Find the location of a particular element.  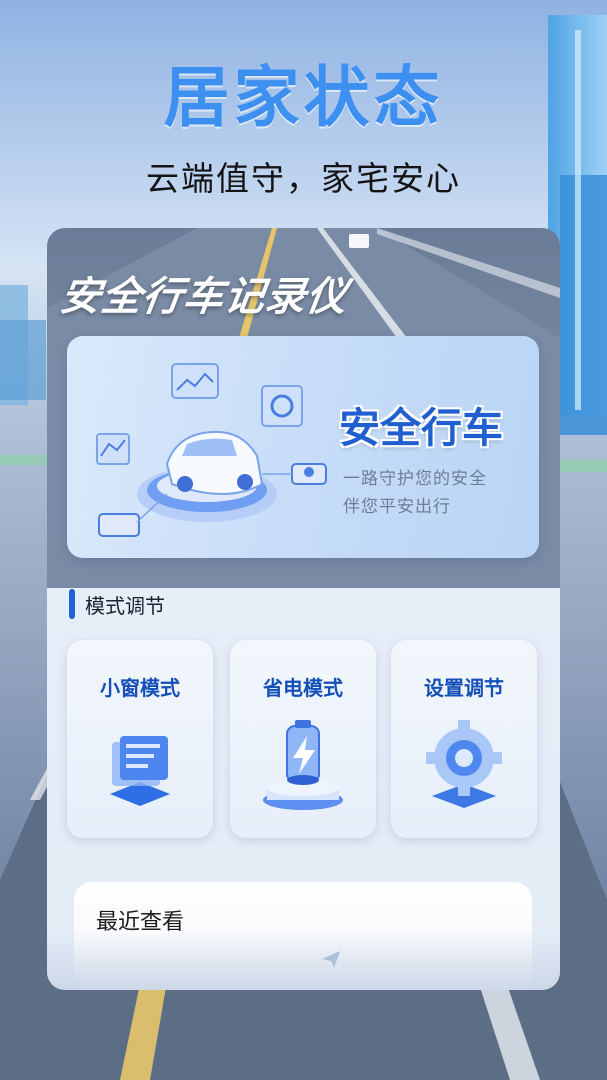

tile-power-saving-mode: 省电模式 is located at coordinates (303, 739).